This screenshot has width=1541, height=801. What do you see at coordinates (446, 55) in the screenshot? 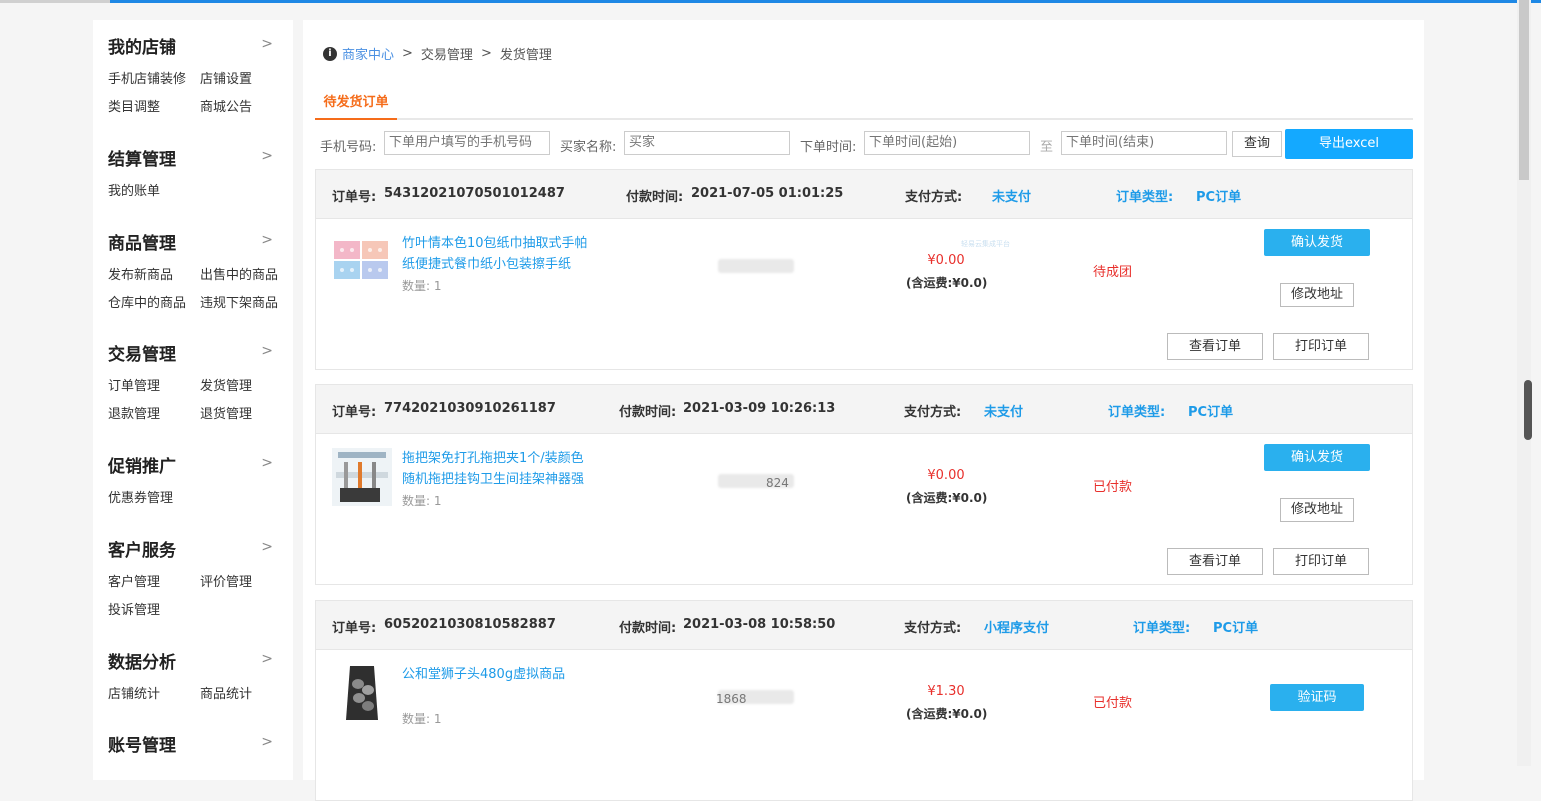
I see `breadcrumb-trade: 交易管理` at bounding box center [446, 55].